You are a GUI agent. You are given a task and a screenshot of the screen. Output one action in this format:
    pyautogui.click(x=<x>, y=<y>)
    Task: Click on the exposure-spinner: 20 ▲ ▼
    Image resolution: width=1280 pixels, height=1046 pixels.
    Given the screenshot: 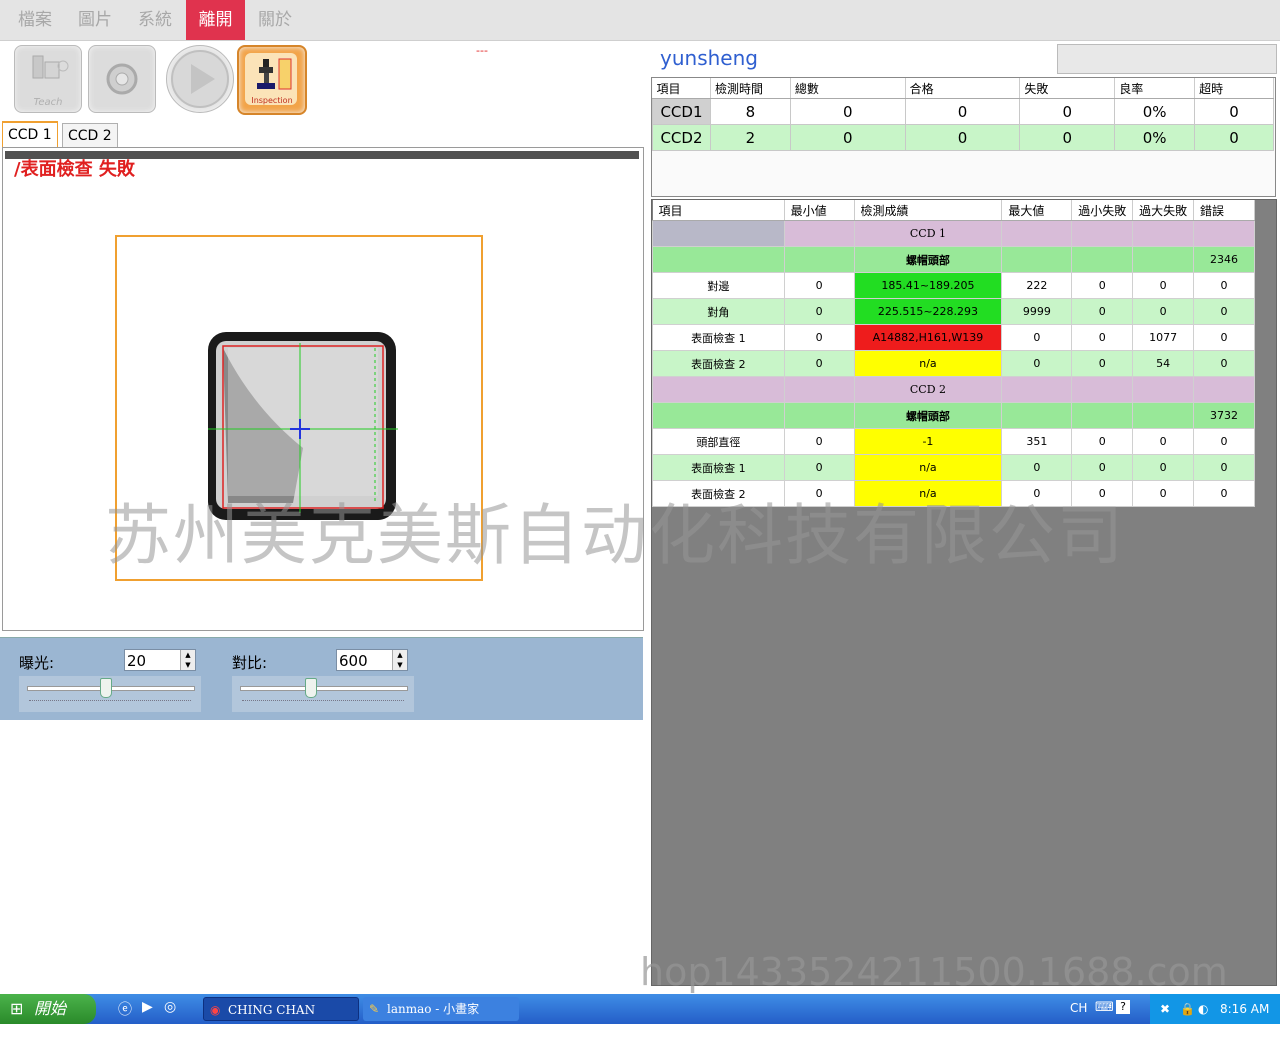 What is the action you would take?
    pyautogui.click(x=160, y=660)
    